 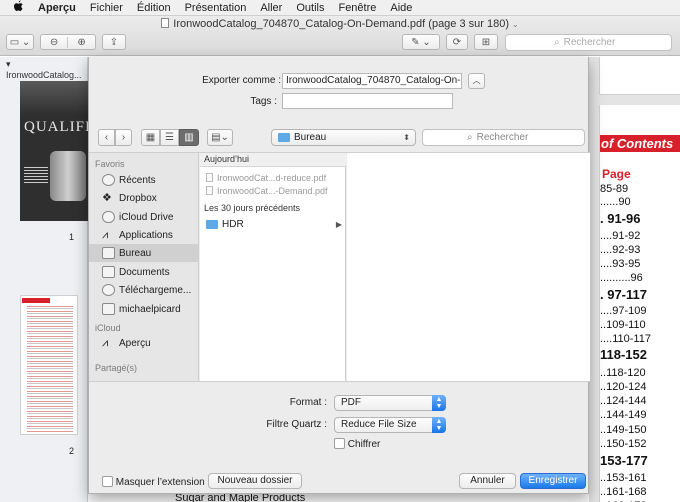 I want to click on rotate-icon: ⟳, so click(x=457, y=42).